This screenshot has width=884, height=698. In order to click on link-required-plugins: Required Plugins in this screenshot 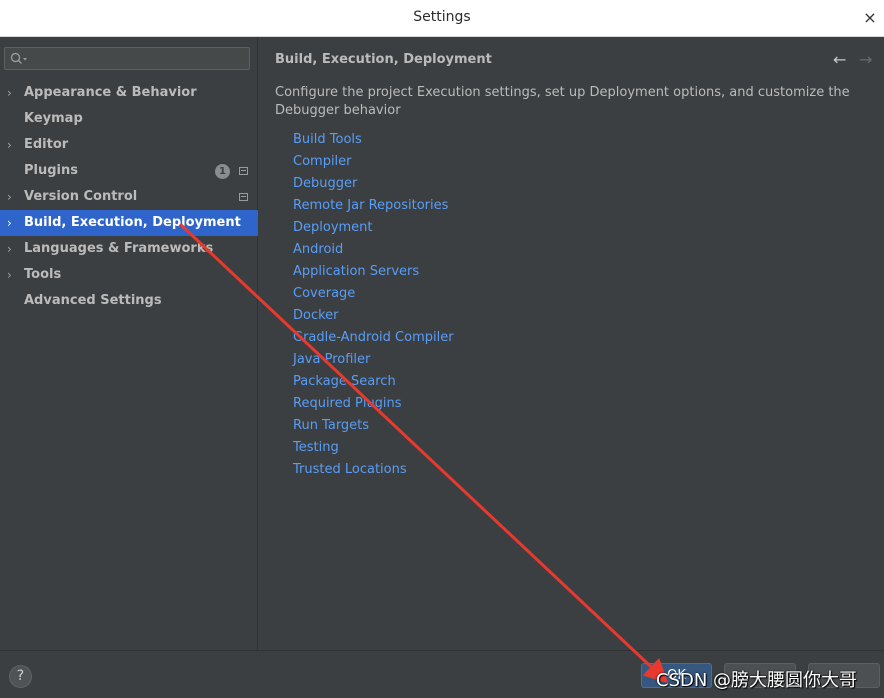, I will do `click(373, 406)`.